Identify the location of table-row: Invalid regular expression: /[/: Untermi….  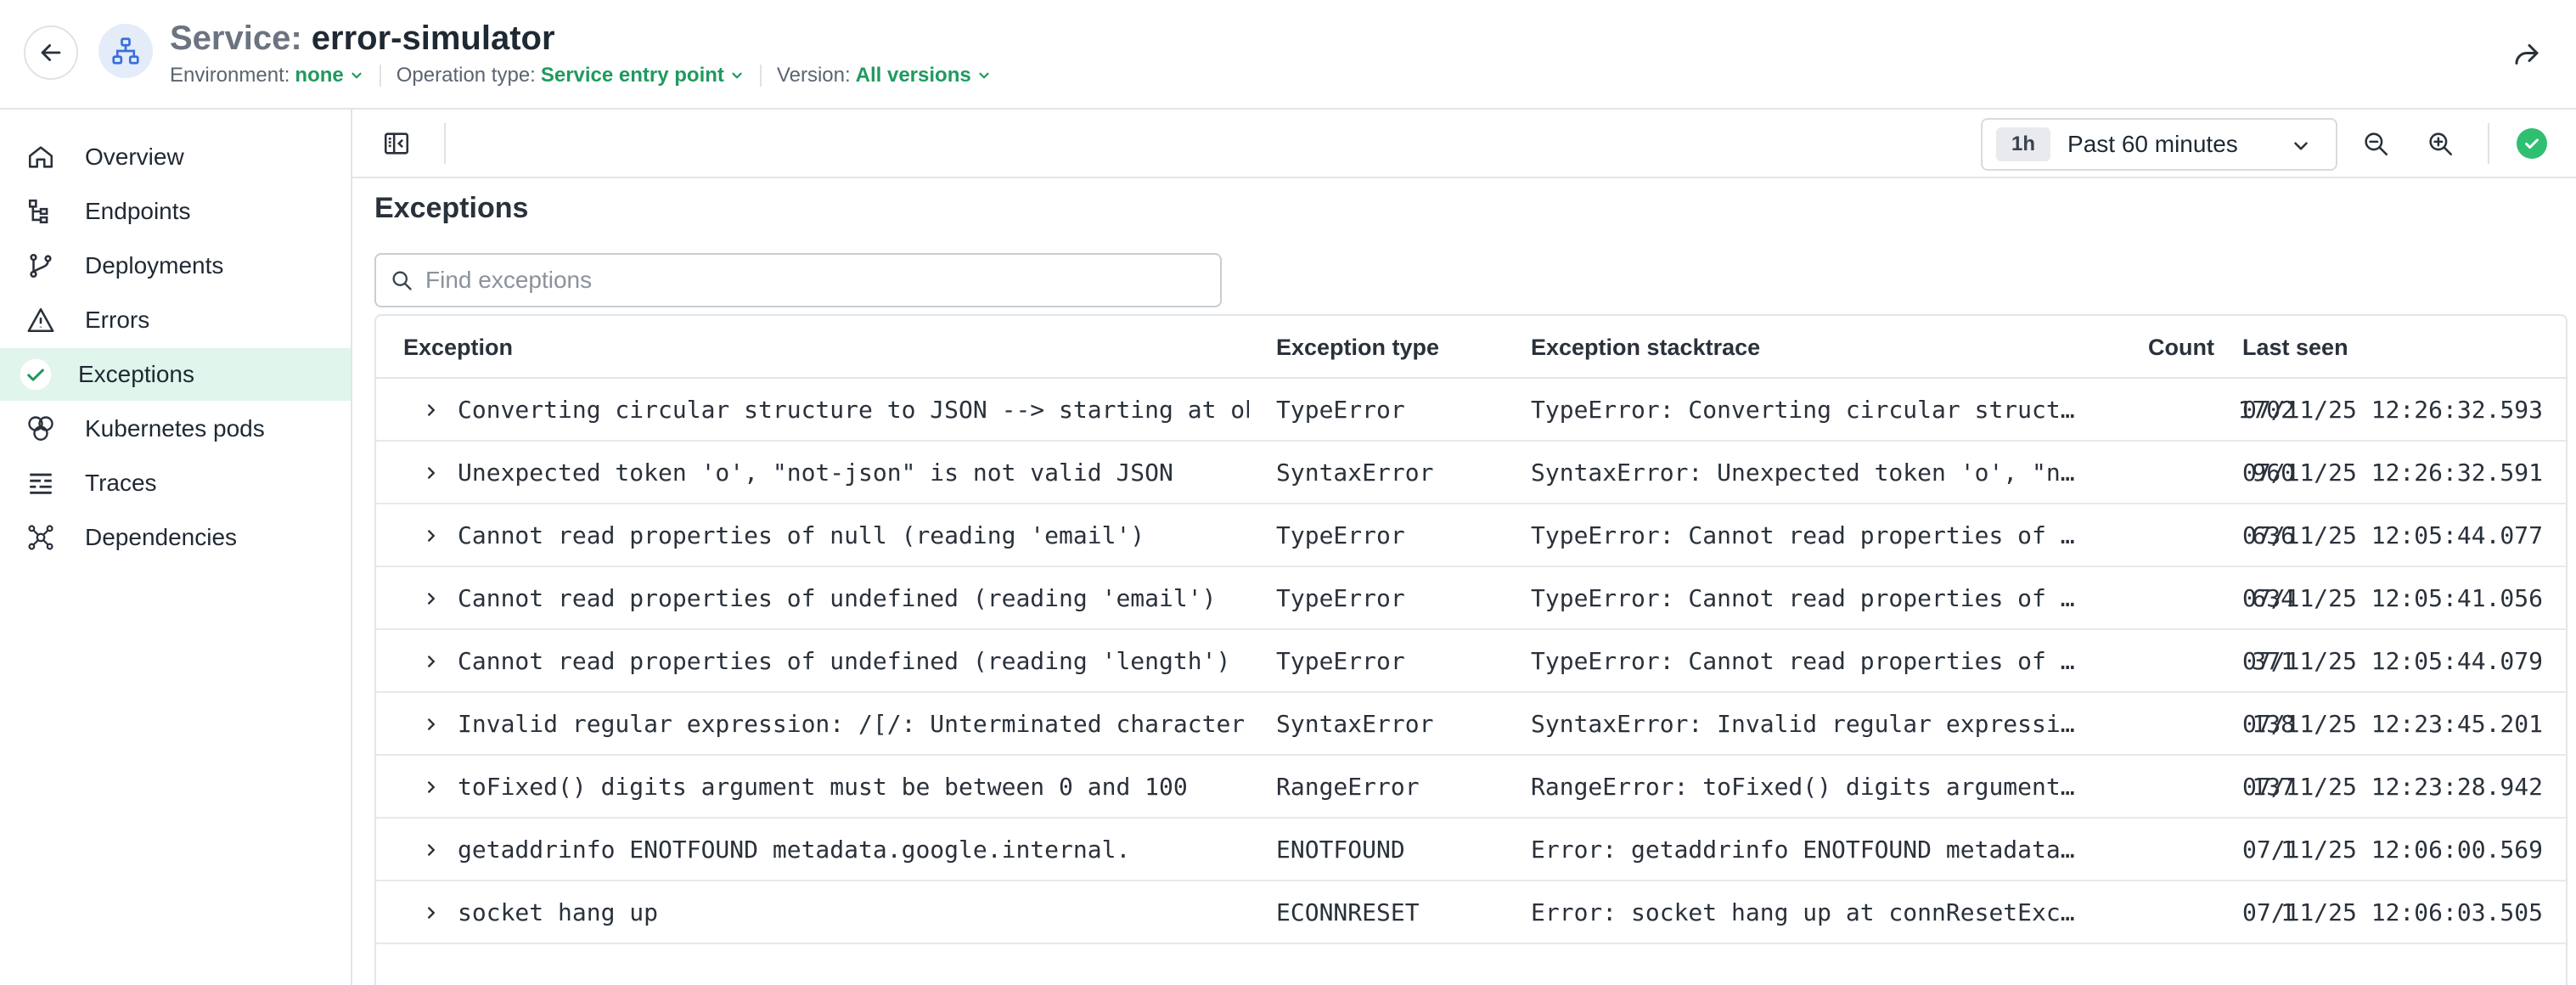
(1471, 724).